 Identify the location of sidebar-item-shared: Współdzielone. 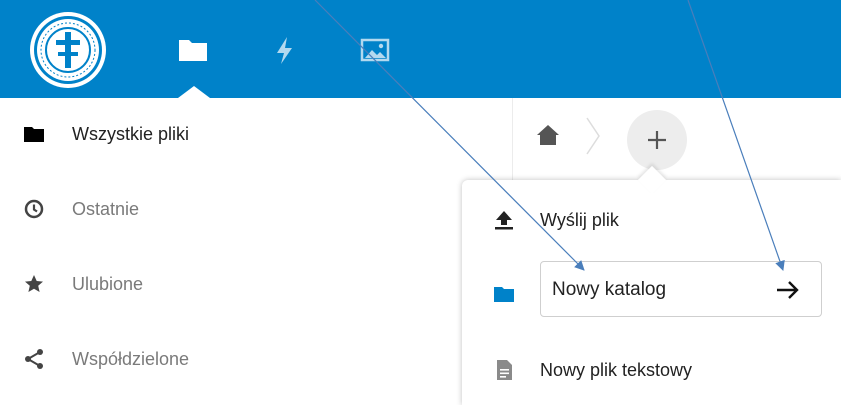
(256, 359).